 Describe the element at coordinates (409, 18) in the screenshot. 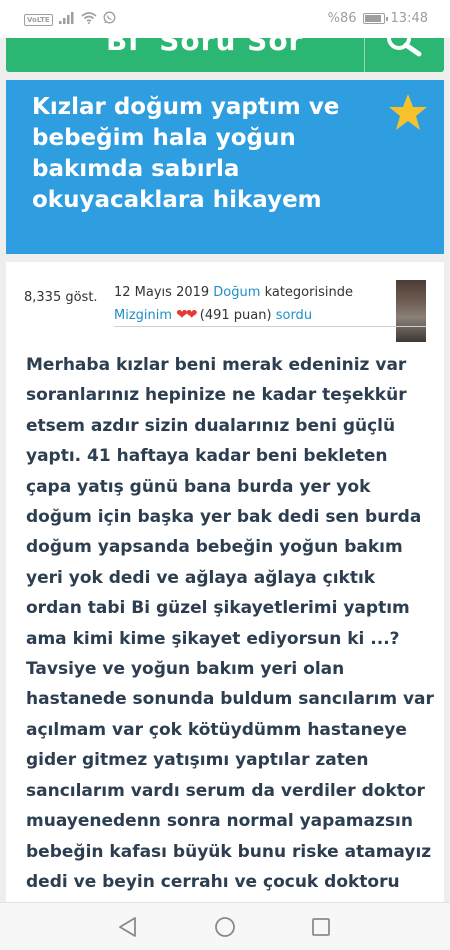

I see `clock: 13:48` at that location.